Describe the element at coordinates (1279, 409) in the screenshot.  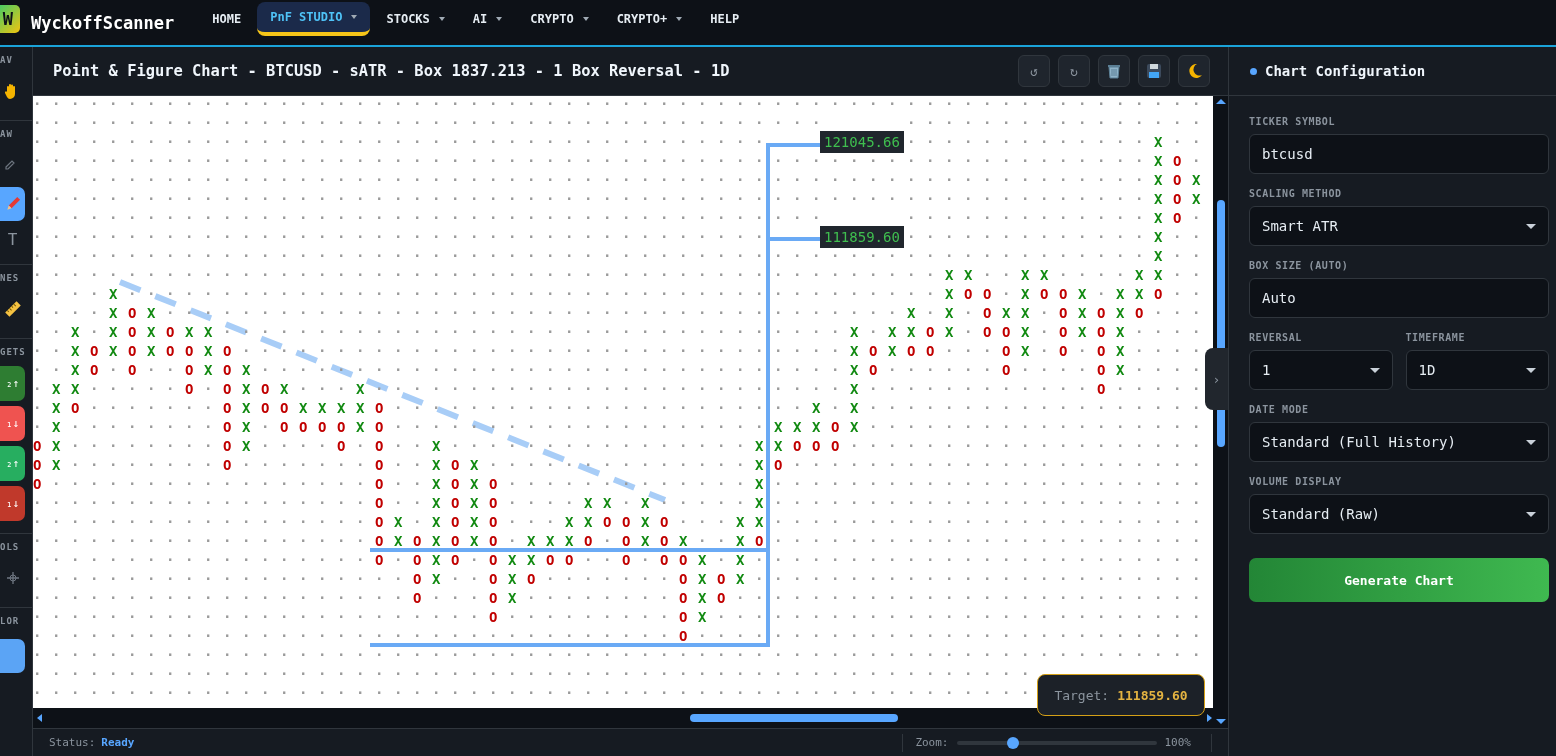
I see `field-label: DATE MODE` at that location.